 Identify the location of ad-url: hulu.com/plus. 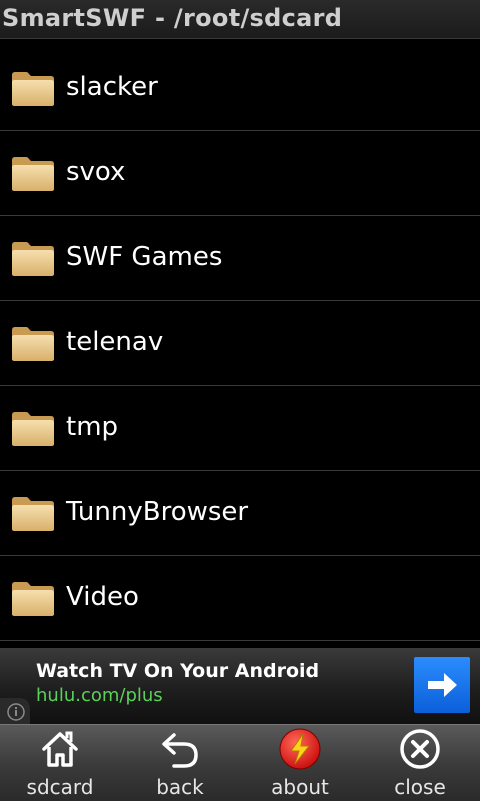
(99, 695).